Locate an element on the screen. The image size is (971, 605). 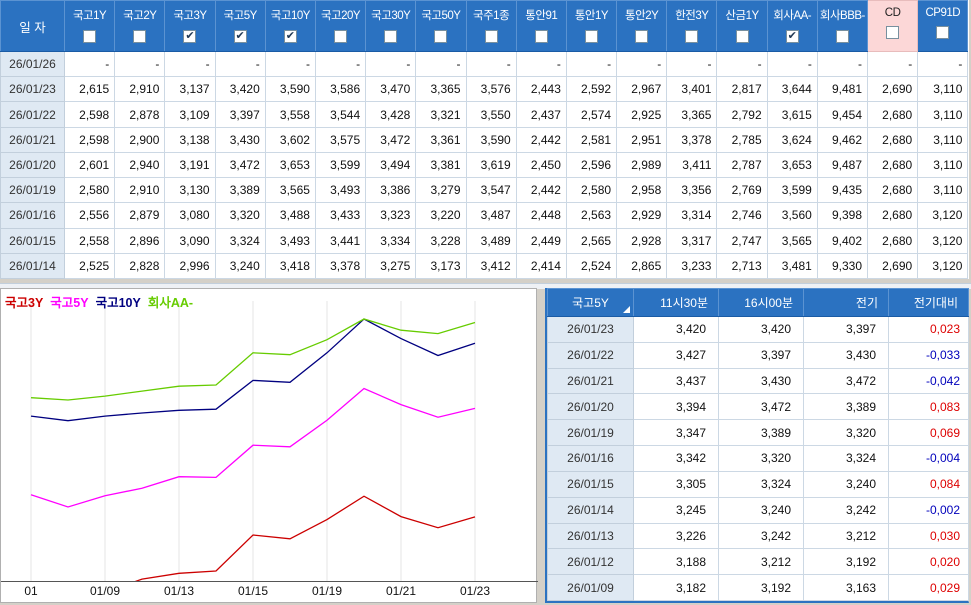
legend-item: 회사AA- is located at coordinates (170, 303).